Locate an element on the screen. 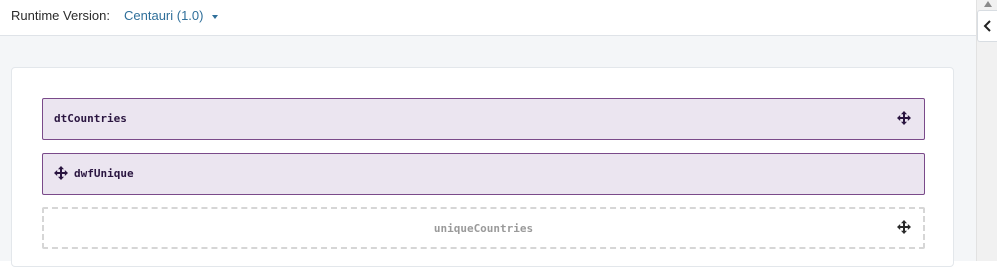 This screenshot has width=997, height=267. block-name: uniqueCountries is located at coordinates (483, 228).